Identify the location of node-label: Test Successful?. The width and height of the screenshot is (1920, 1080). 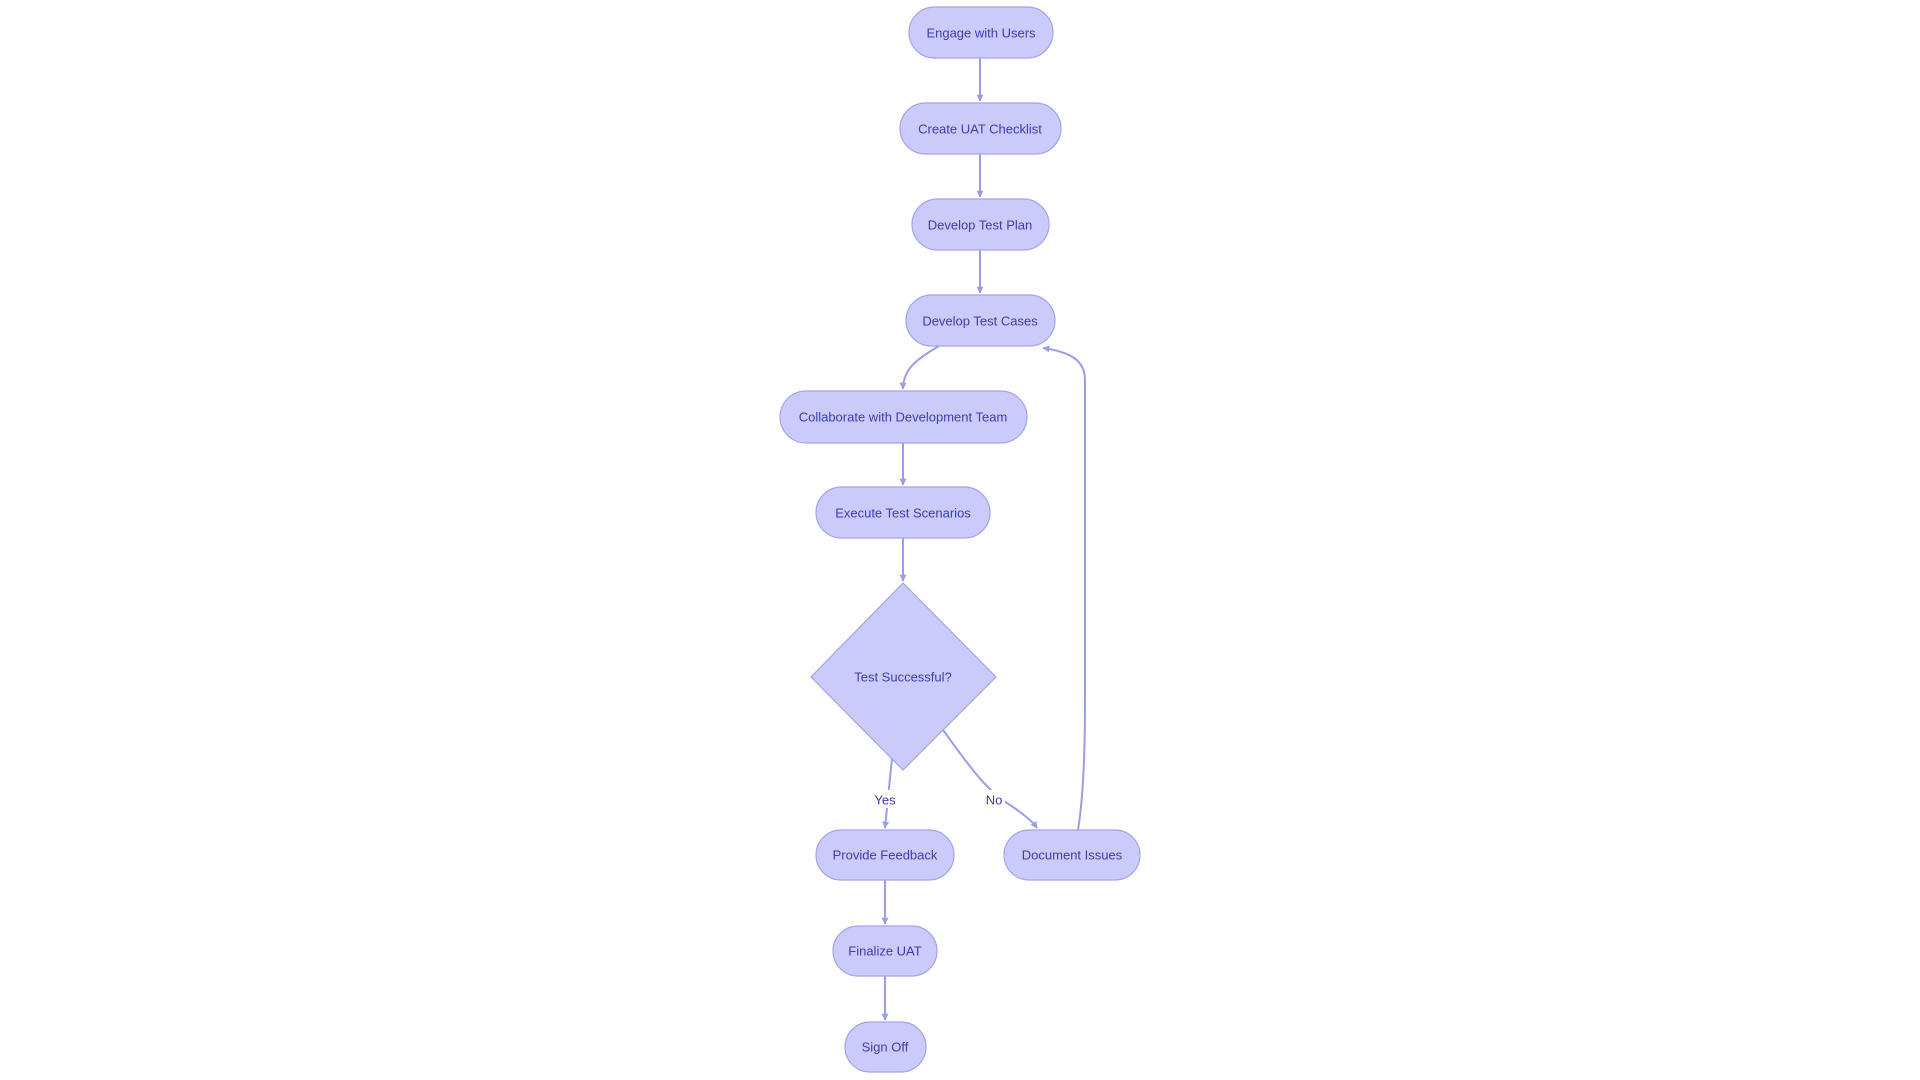
(903, 677).